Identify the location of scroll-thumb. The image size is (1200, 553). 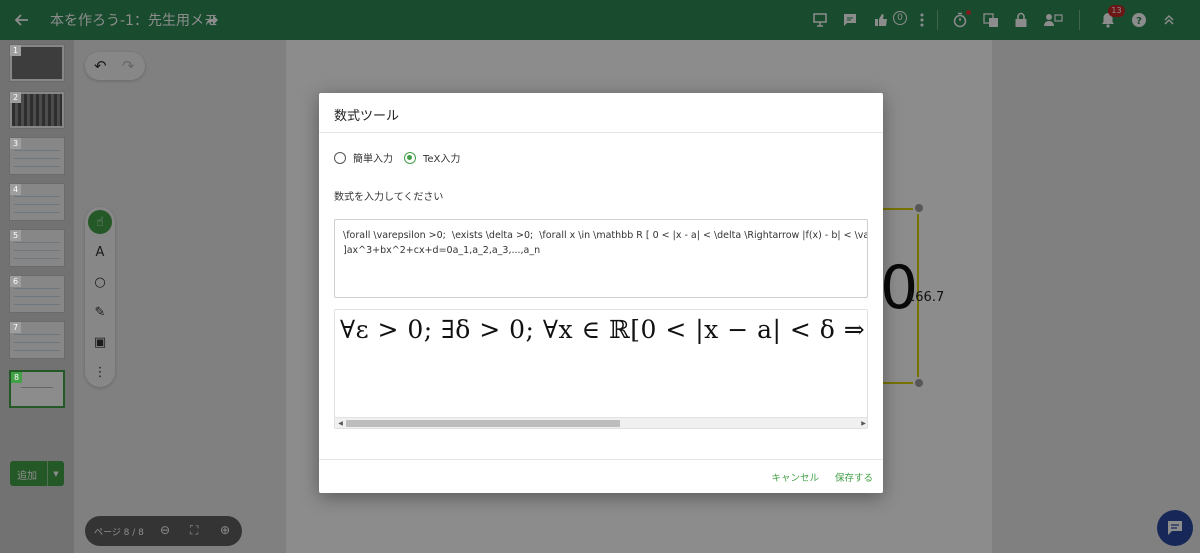
(483, 423).